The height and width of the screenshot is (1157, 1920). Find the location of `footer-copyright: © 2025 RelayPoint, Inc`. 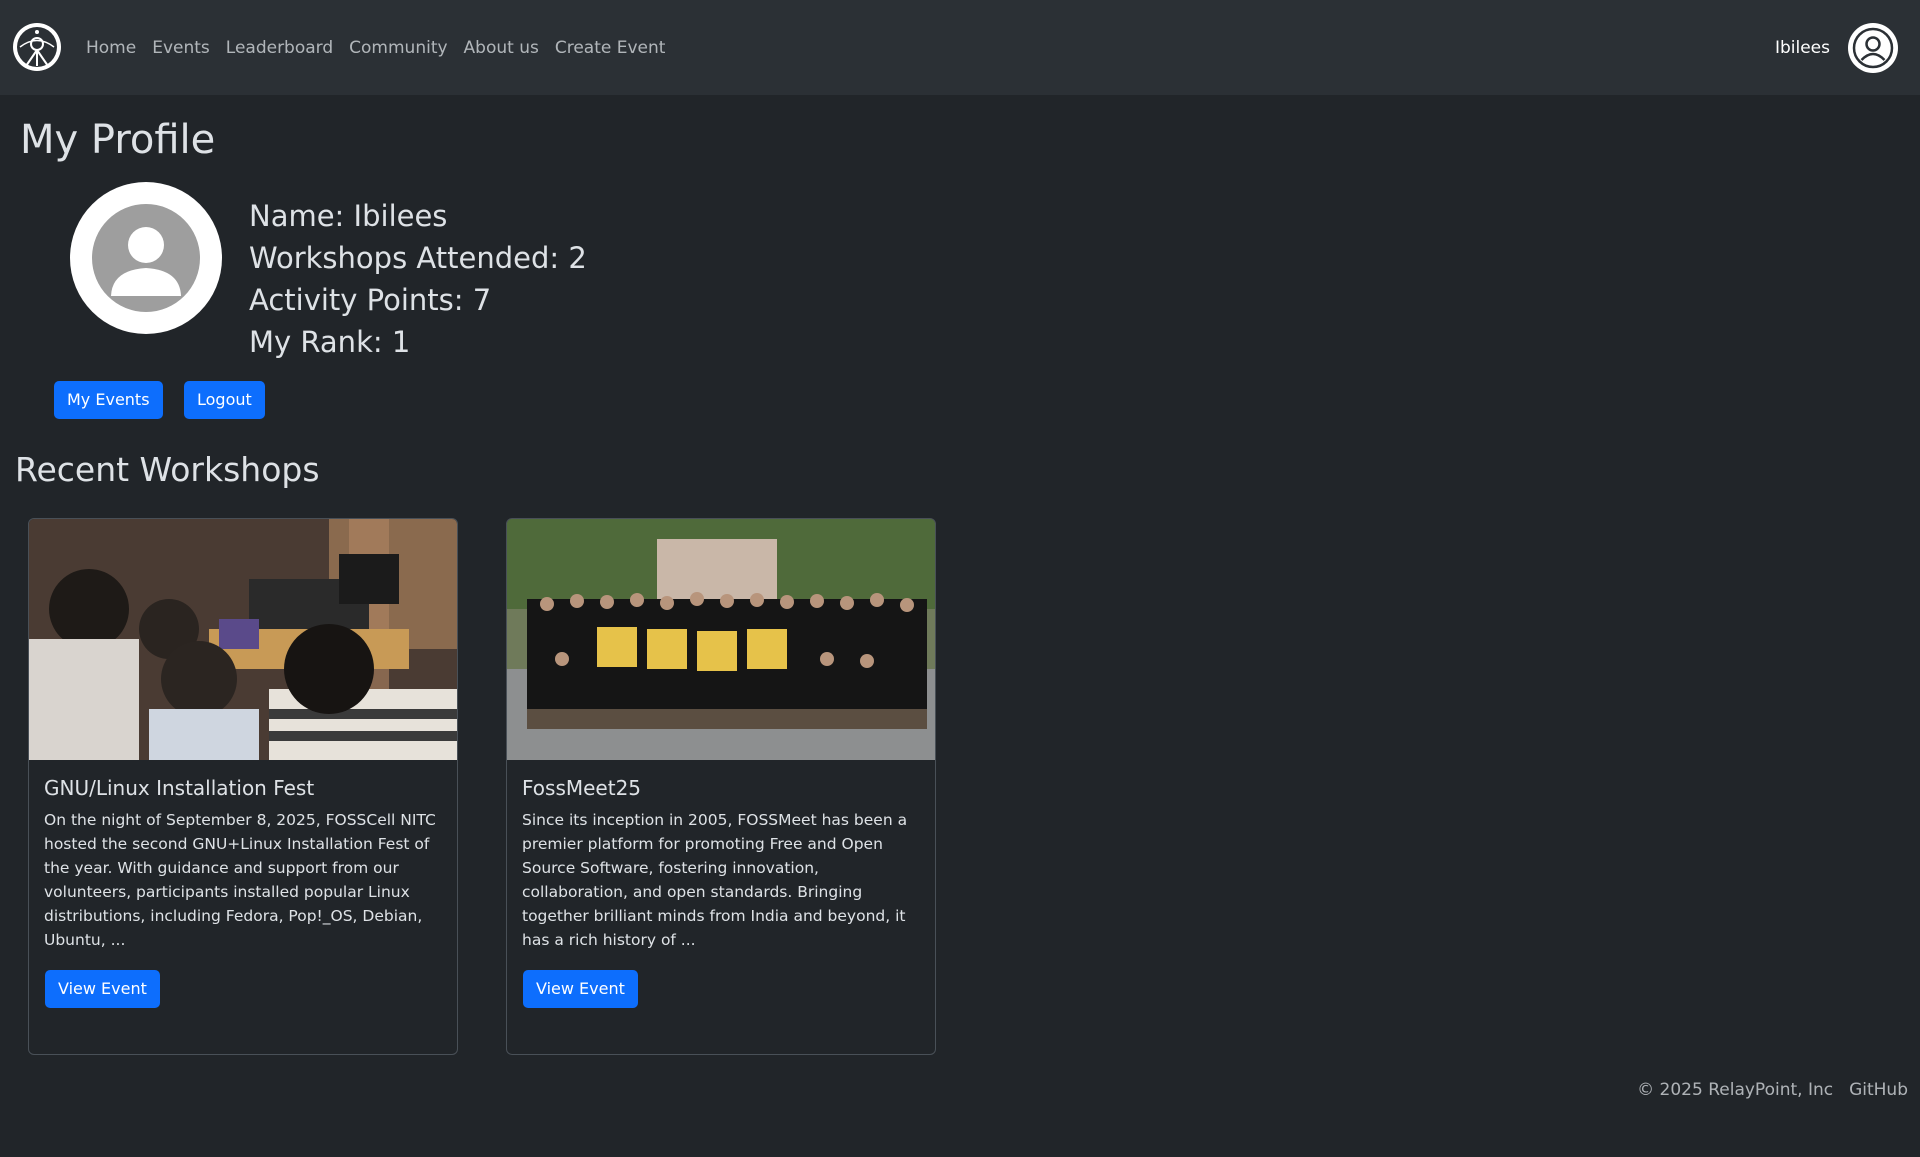

footer-copyright: © 2025 RelayPoint, Inc is located at coordinates (1735, 1090).